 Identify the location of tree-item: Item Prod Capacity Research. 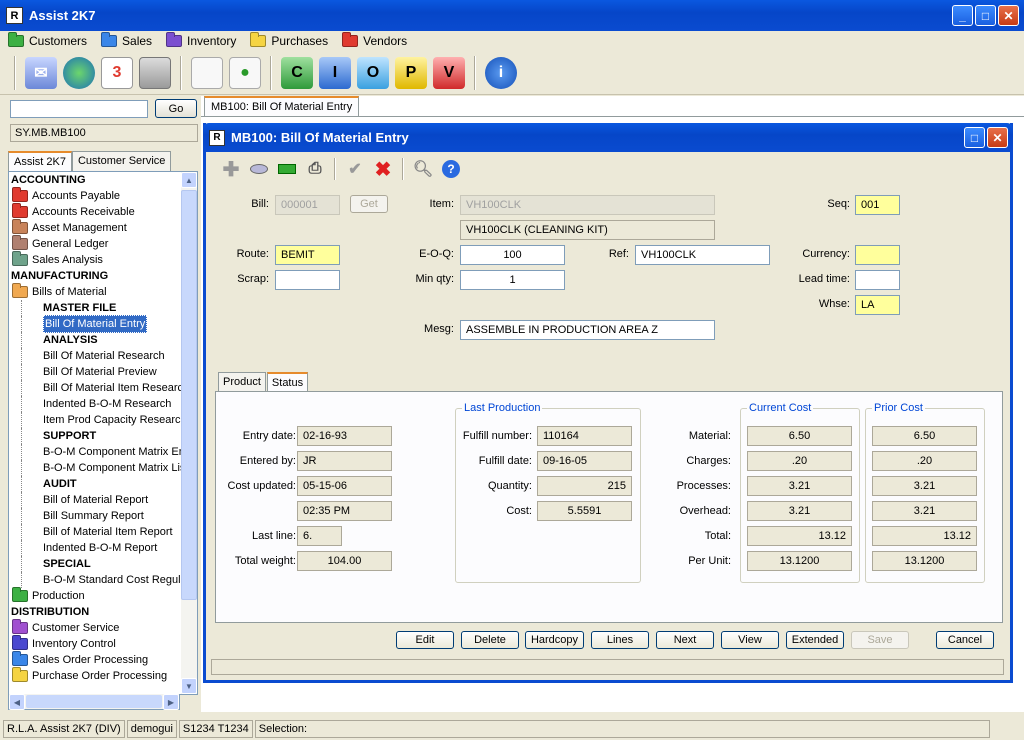
(104, 420).